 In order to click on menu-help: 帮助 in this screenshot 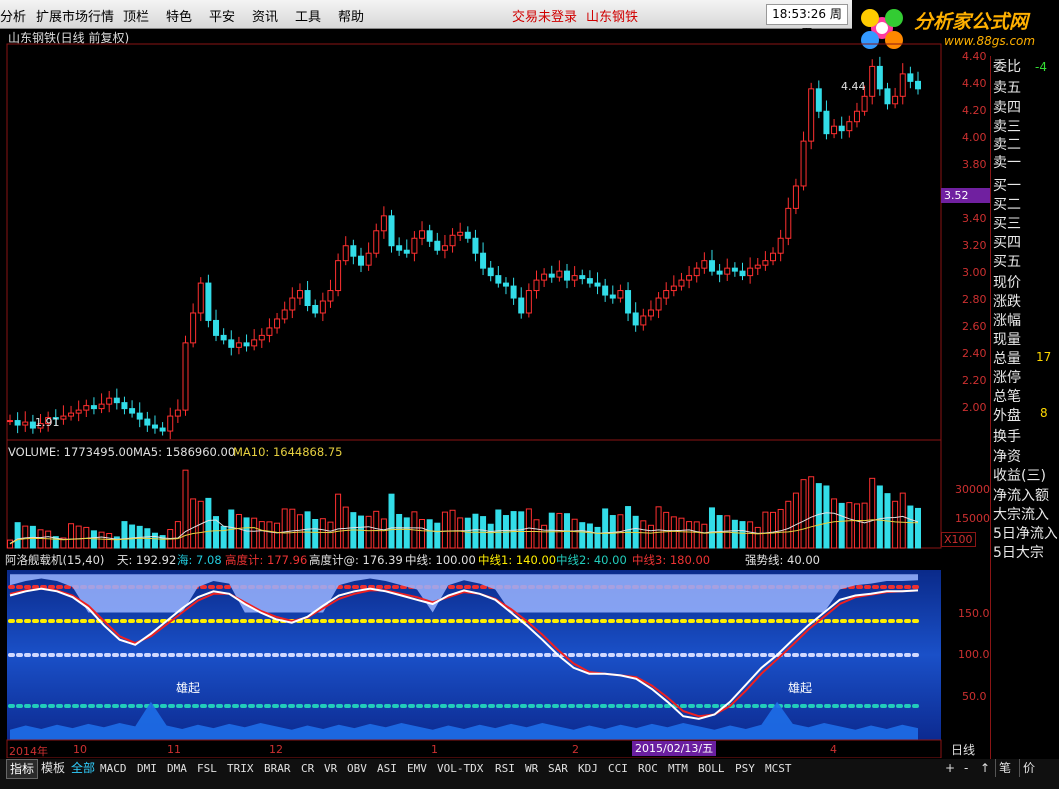, I will do `click(351, 15)`.